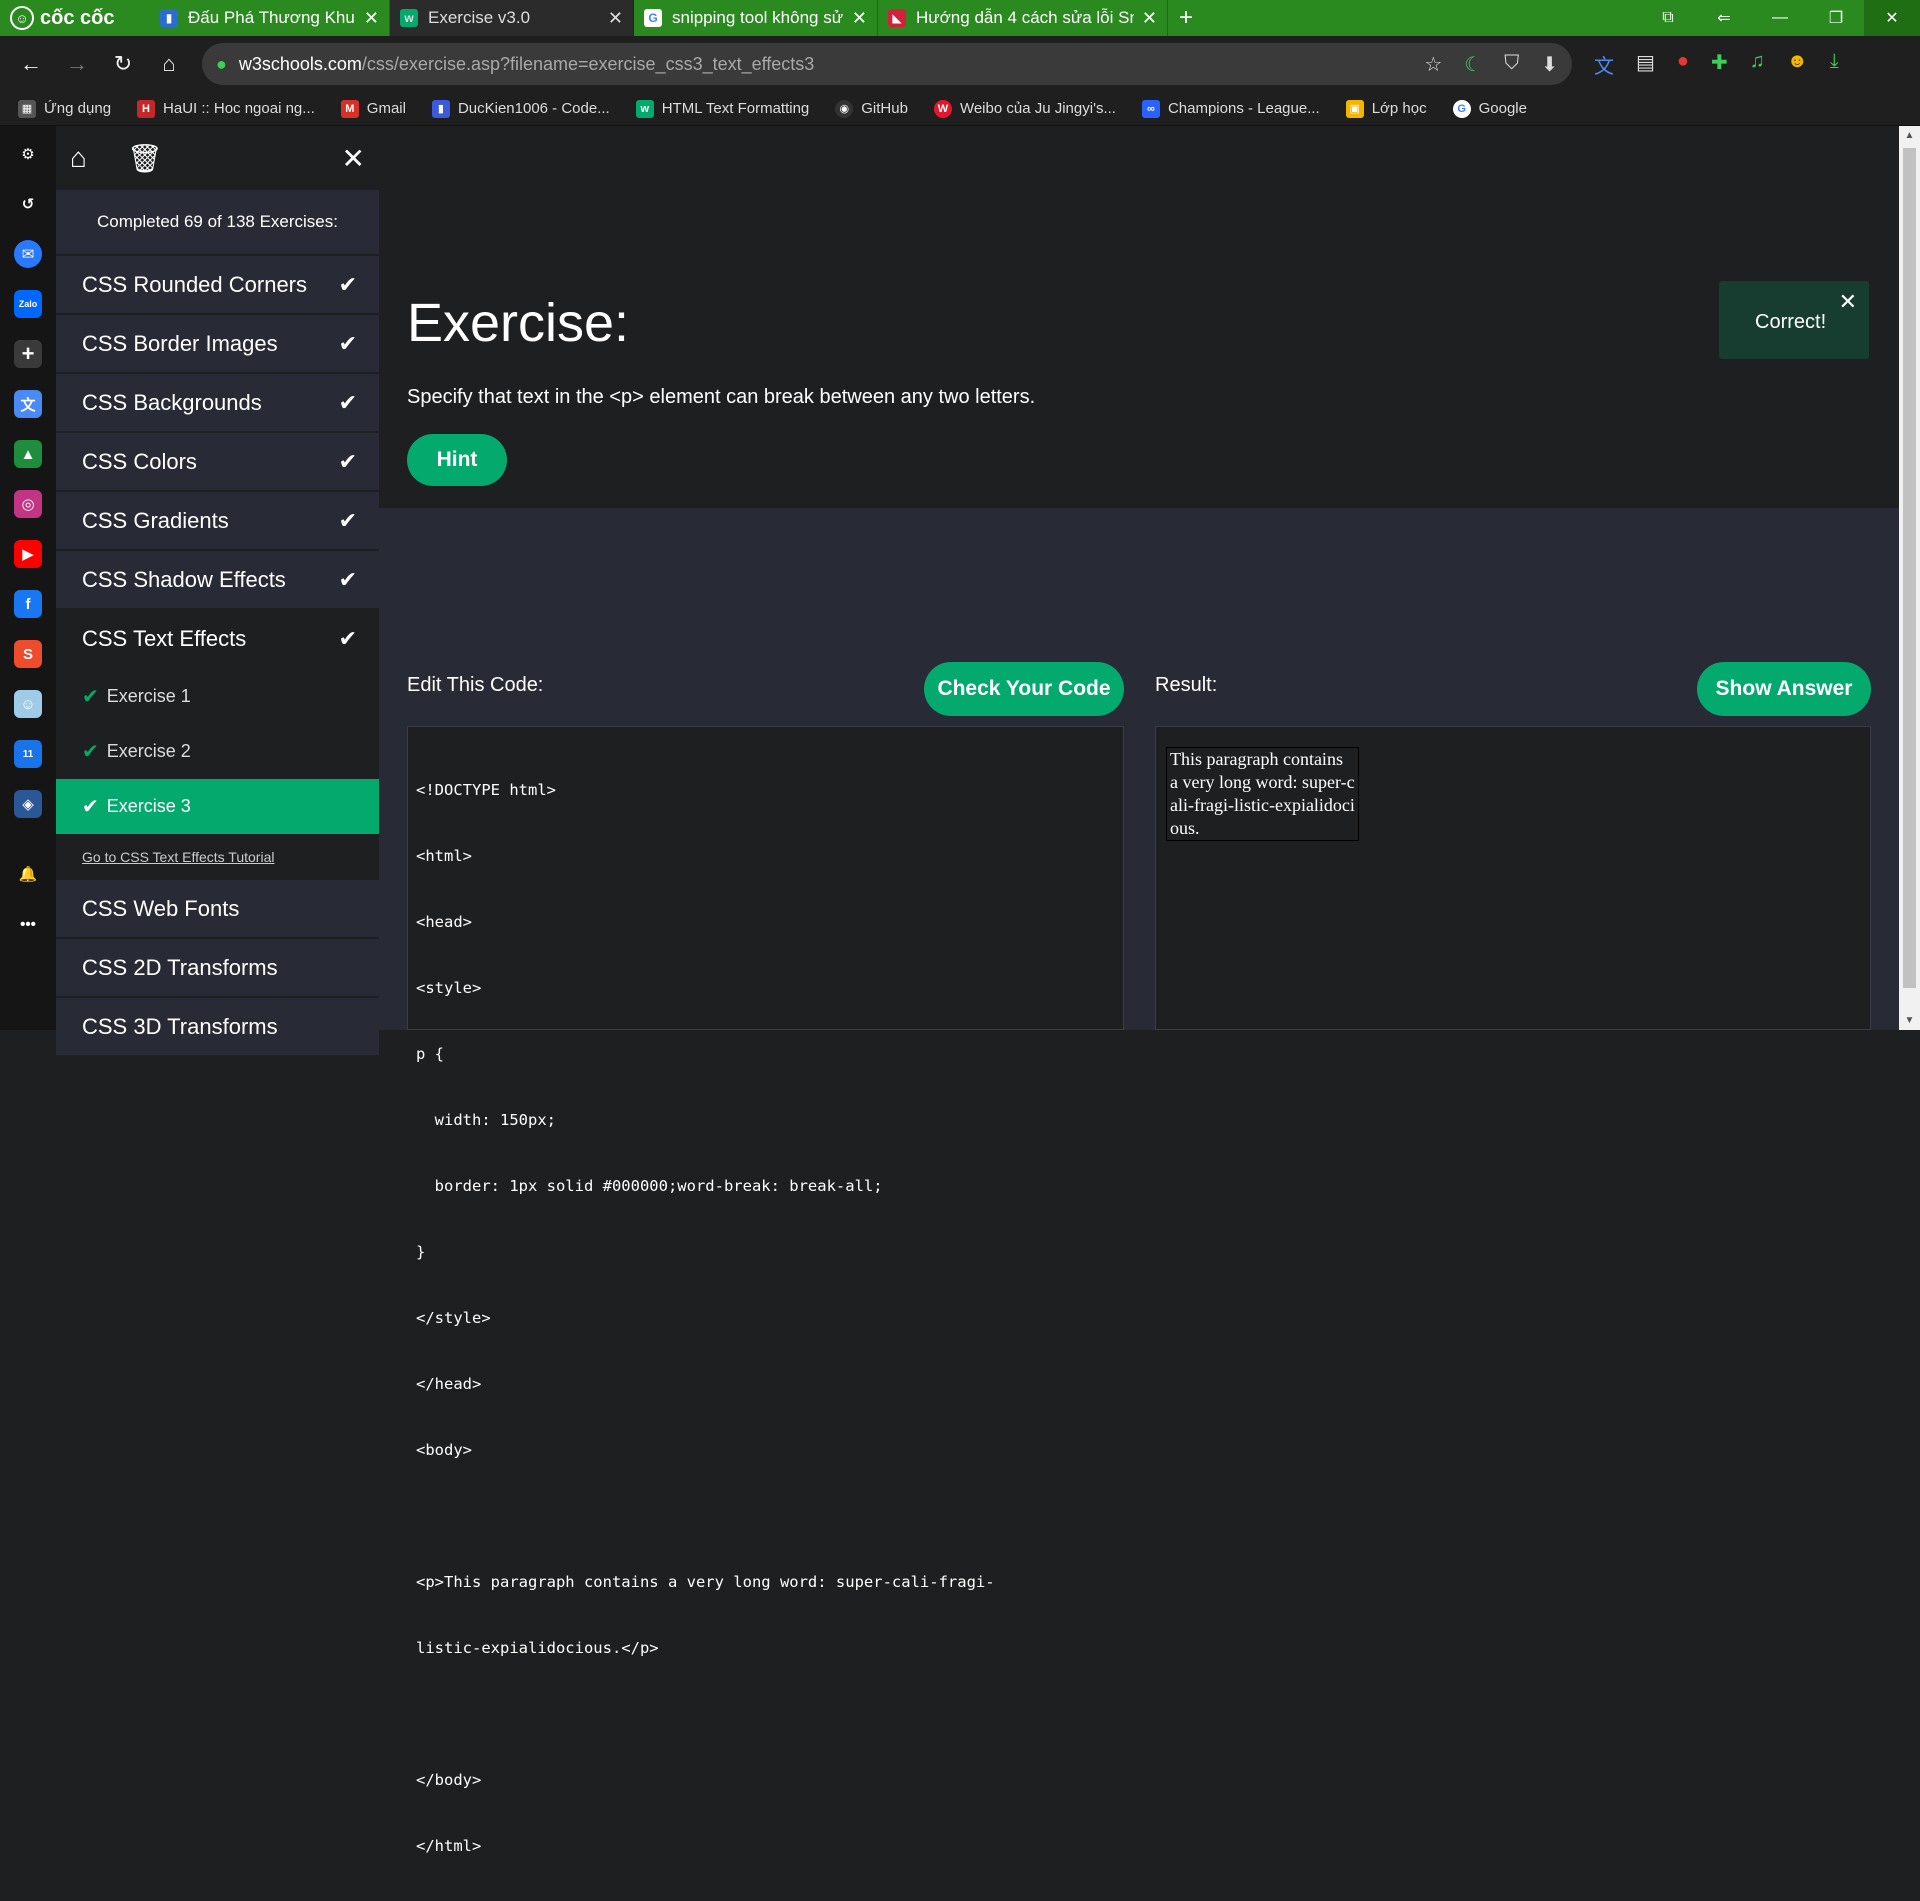 This screenshot has height=1901, width=1920. What do you see at coordinates (1780, 18) in the screenshot?
I see `minimize-button: —` at bounding box center [1780, 18].